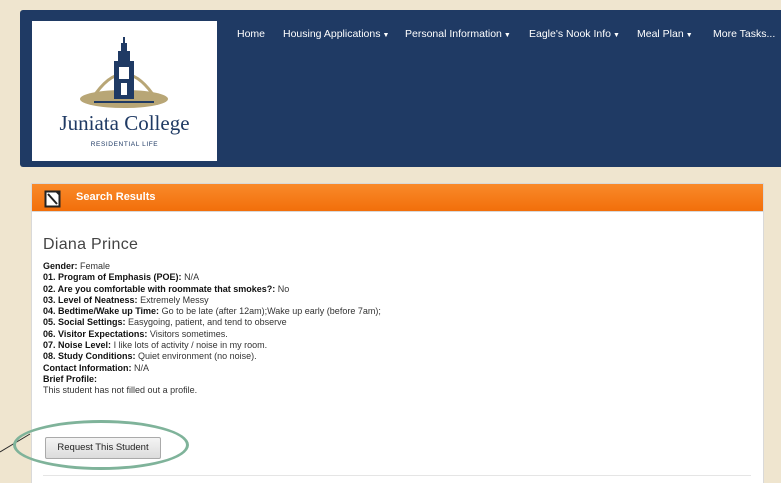 This screenshot has height=483, width=781. What do you see at coordinates (87, 367) in the screenshot?
I see `detail-label: Contact Information:` at bounding box center [87, 367].